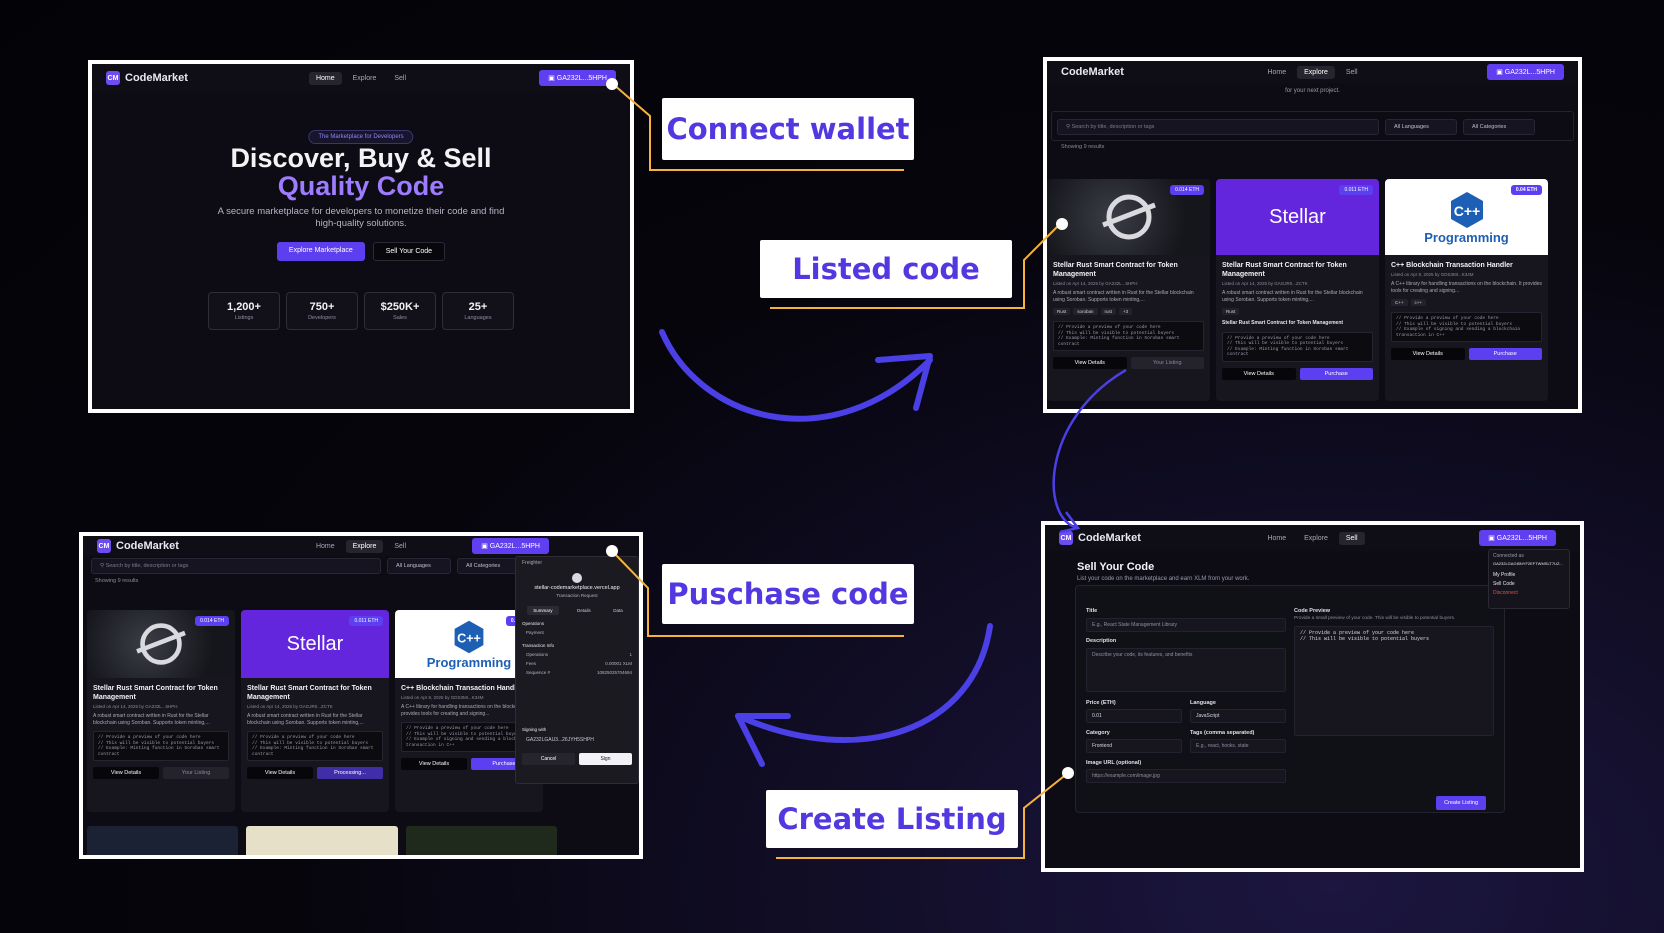 This screenshot has height=933, width=1664. What do you see at coordinates (788, 594) in the screenshot?
I see `callout-purchase-code: Puschase code` at bounding box center [788, 594].